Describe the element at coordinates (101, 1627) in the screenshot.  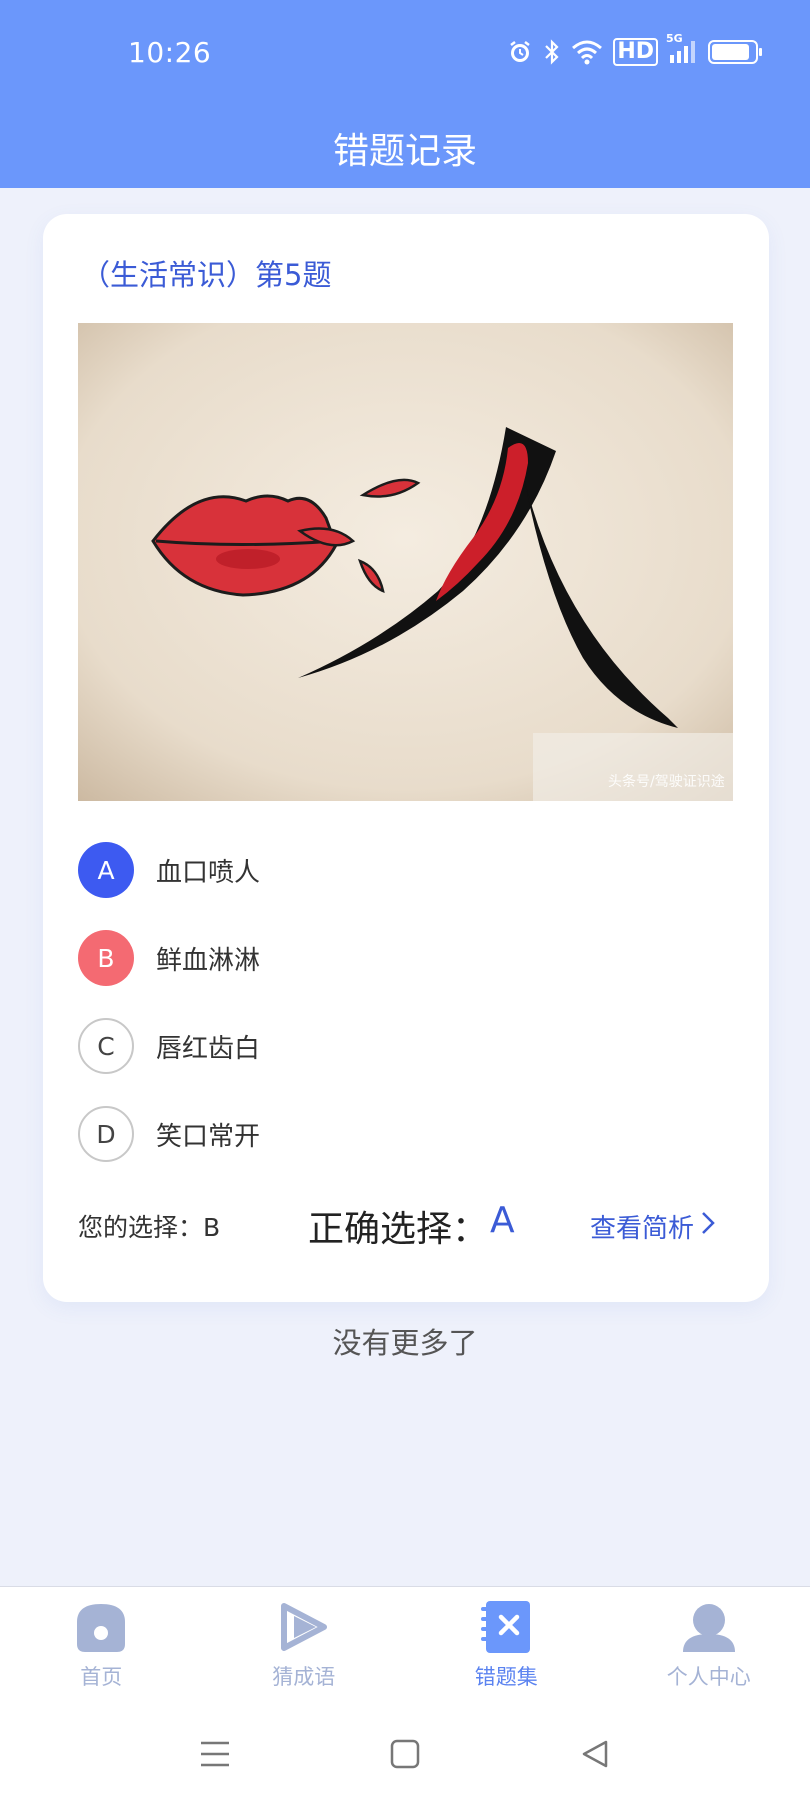
I see `home-icon` at that location.